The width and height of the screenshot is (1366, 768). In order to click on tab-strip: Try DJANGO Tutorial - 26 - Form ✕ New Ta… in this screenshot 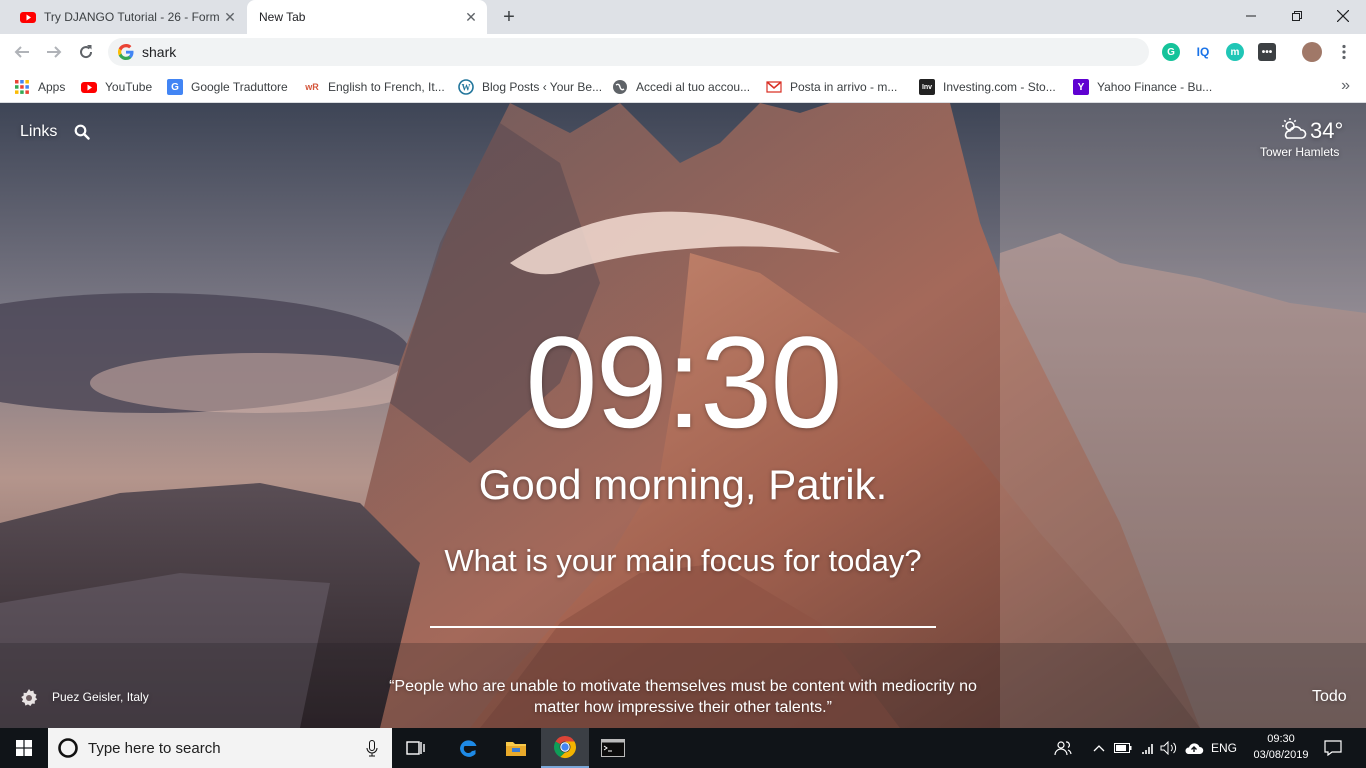, I will do `click(683, 17)`.